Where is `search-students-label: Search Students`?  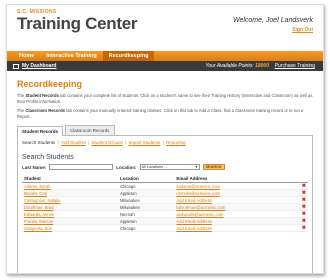
search-students-label: Search Students is located at coordinates (39, 143).